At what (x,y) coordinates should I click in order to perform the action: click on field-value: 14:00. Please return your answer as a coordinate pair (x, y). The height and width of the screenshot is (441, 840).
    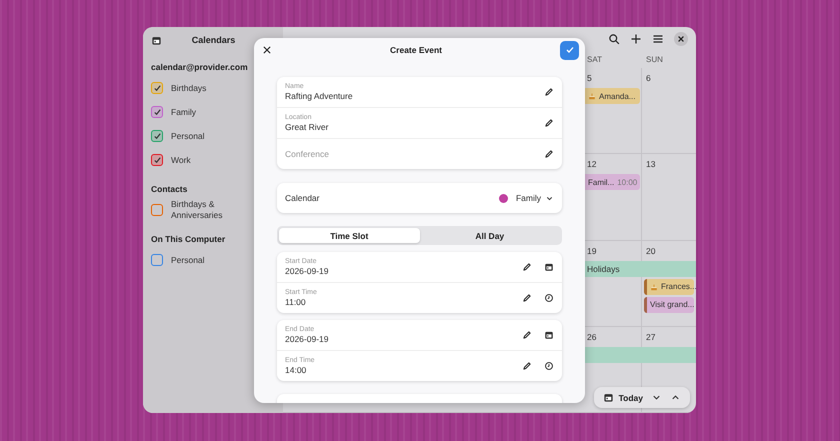
    Looking at the image, I should click on (397, 370).